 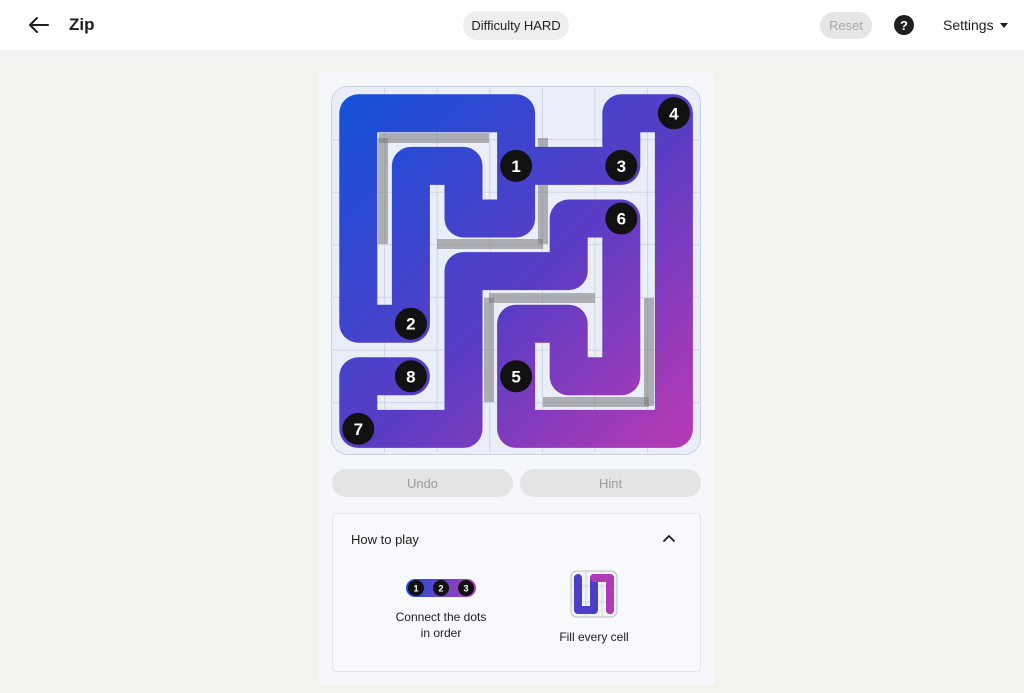 I want to click on dot-label: 3, so click(x=621, y=166).